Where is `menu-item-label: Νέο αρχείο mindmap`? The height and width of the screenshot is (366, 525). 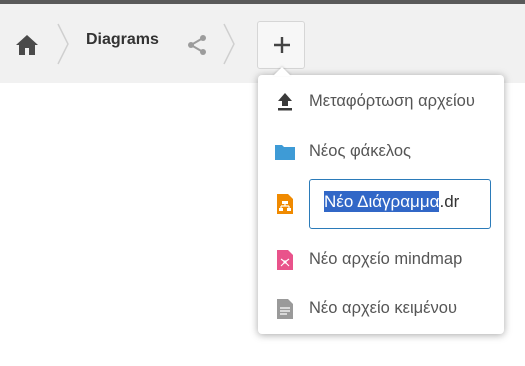 menu-item-label: Νέο αρχείο mindmap is located at coordinates (386, 259).